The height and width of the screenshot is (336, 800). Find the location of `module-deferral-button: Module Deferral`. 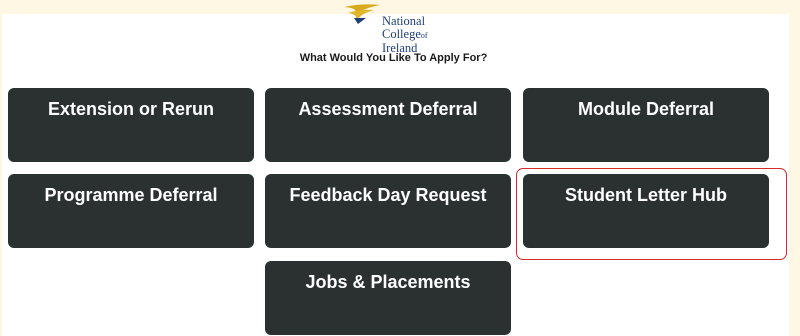

module-deferral-button: Module Deferral is located at coordinates (646, 125).